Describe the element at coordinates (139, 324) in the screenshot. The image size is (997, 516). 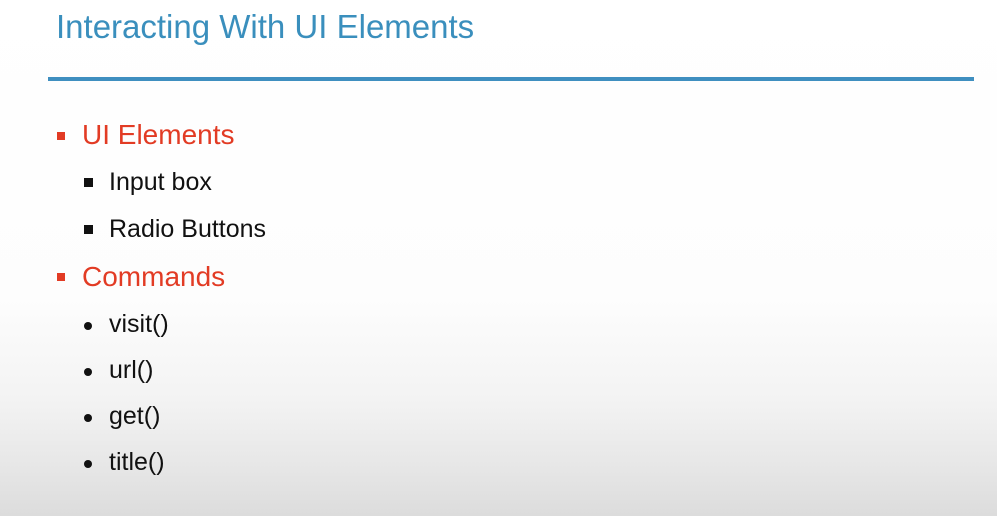
I see `list-item: visit()` at that location.